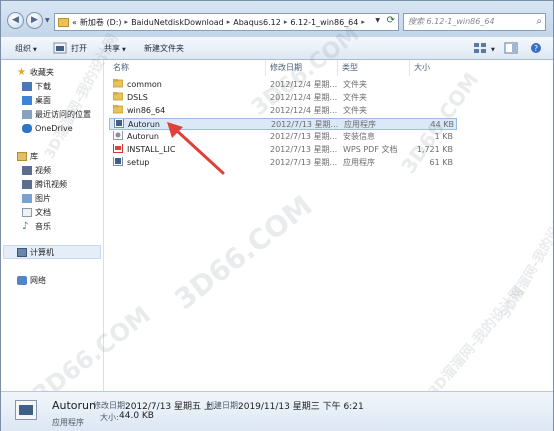 The height and width of the screenshot is (431, 554). Describe the element at coordinates (243, 252) in the screenshot. I see `watermark: 3D66.COM` at that location.